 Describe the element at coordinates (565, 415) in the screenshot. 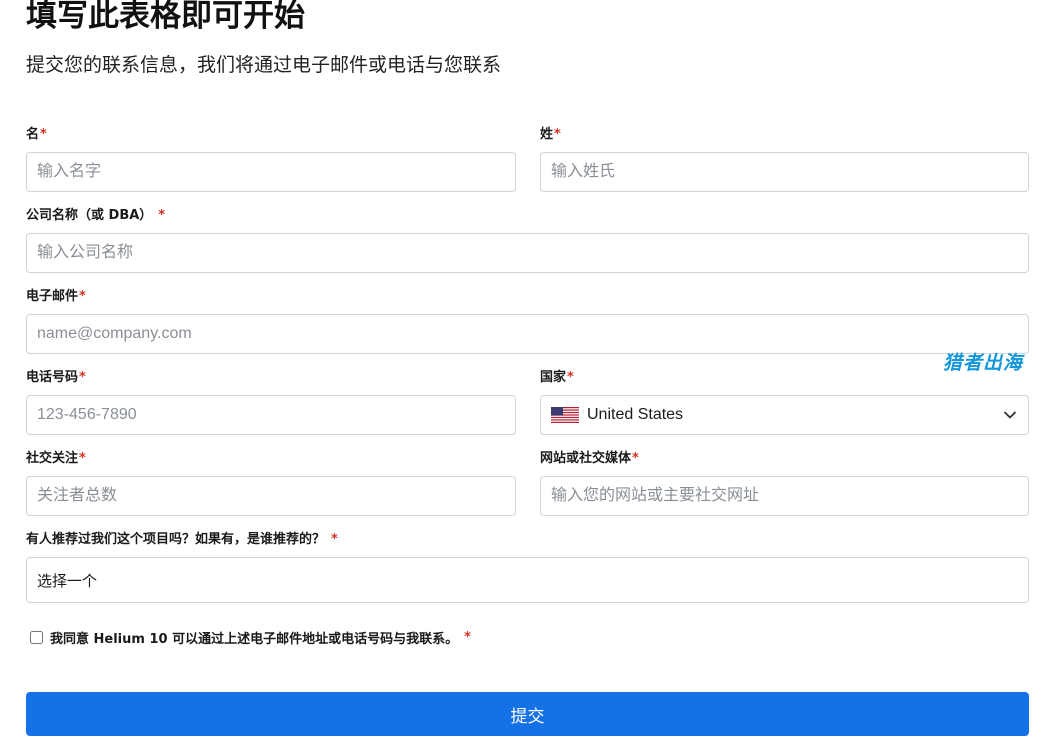

I see `us-flag-icon` at that location.